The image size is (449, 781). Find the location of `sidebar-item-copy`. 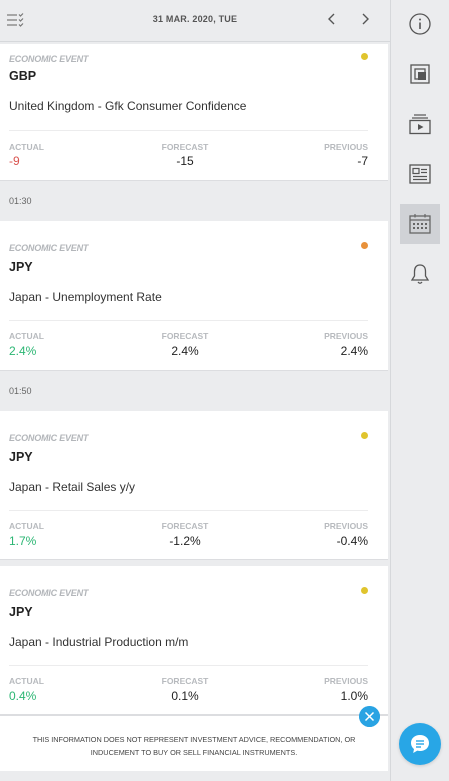

sidebar-item-copy is located at coordinates (420, 74).